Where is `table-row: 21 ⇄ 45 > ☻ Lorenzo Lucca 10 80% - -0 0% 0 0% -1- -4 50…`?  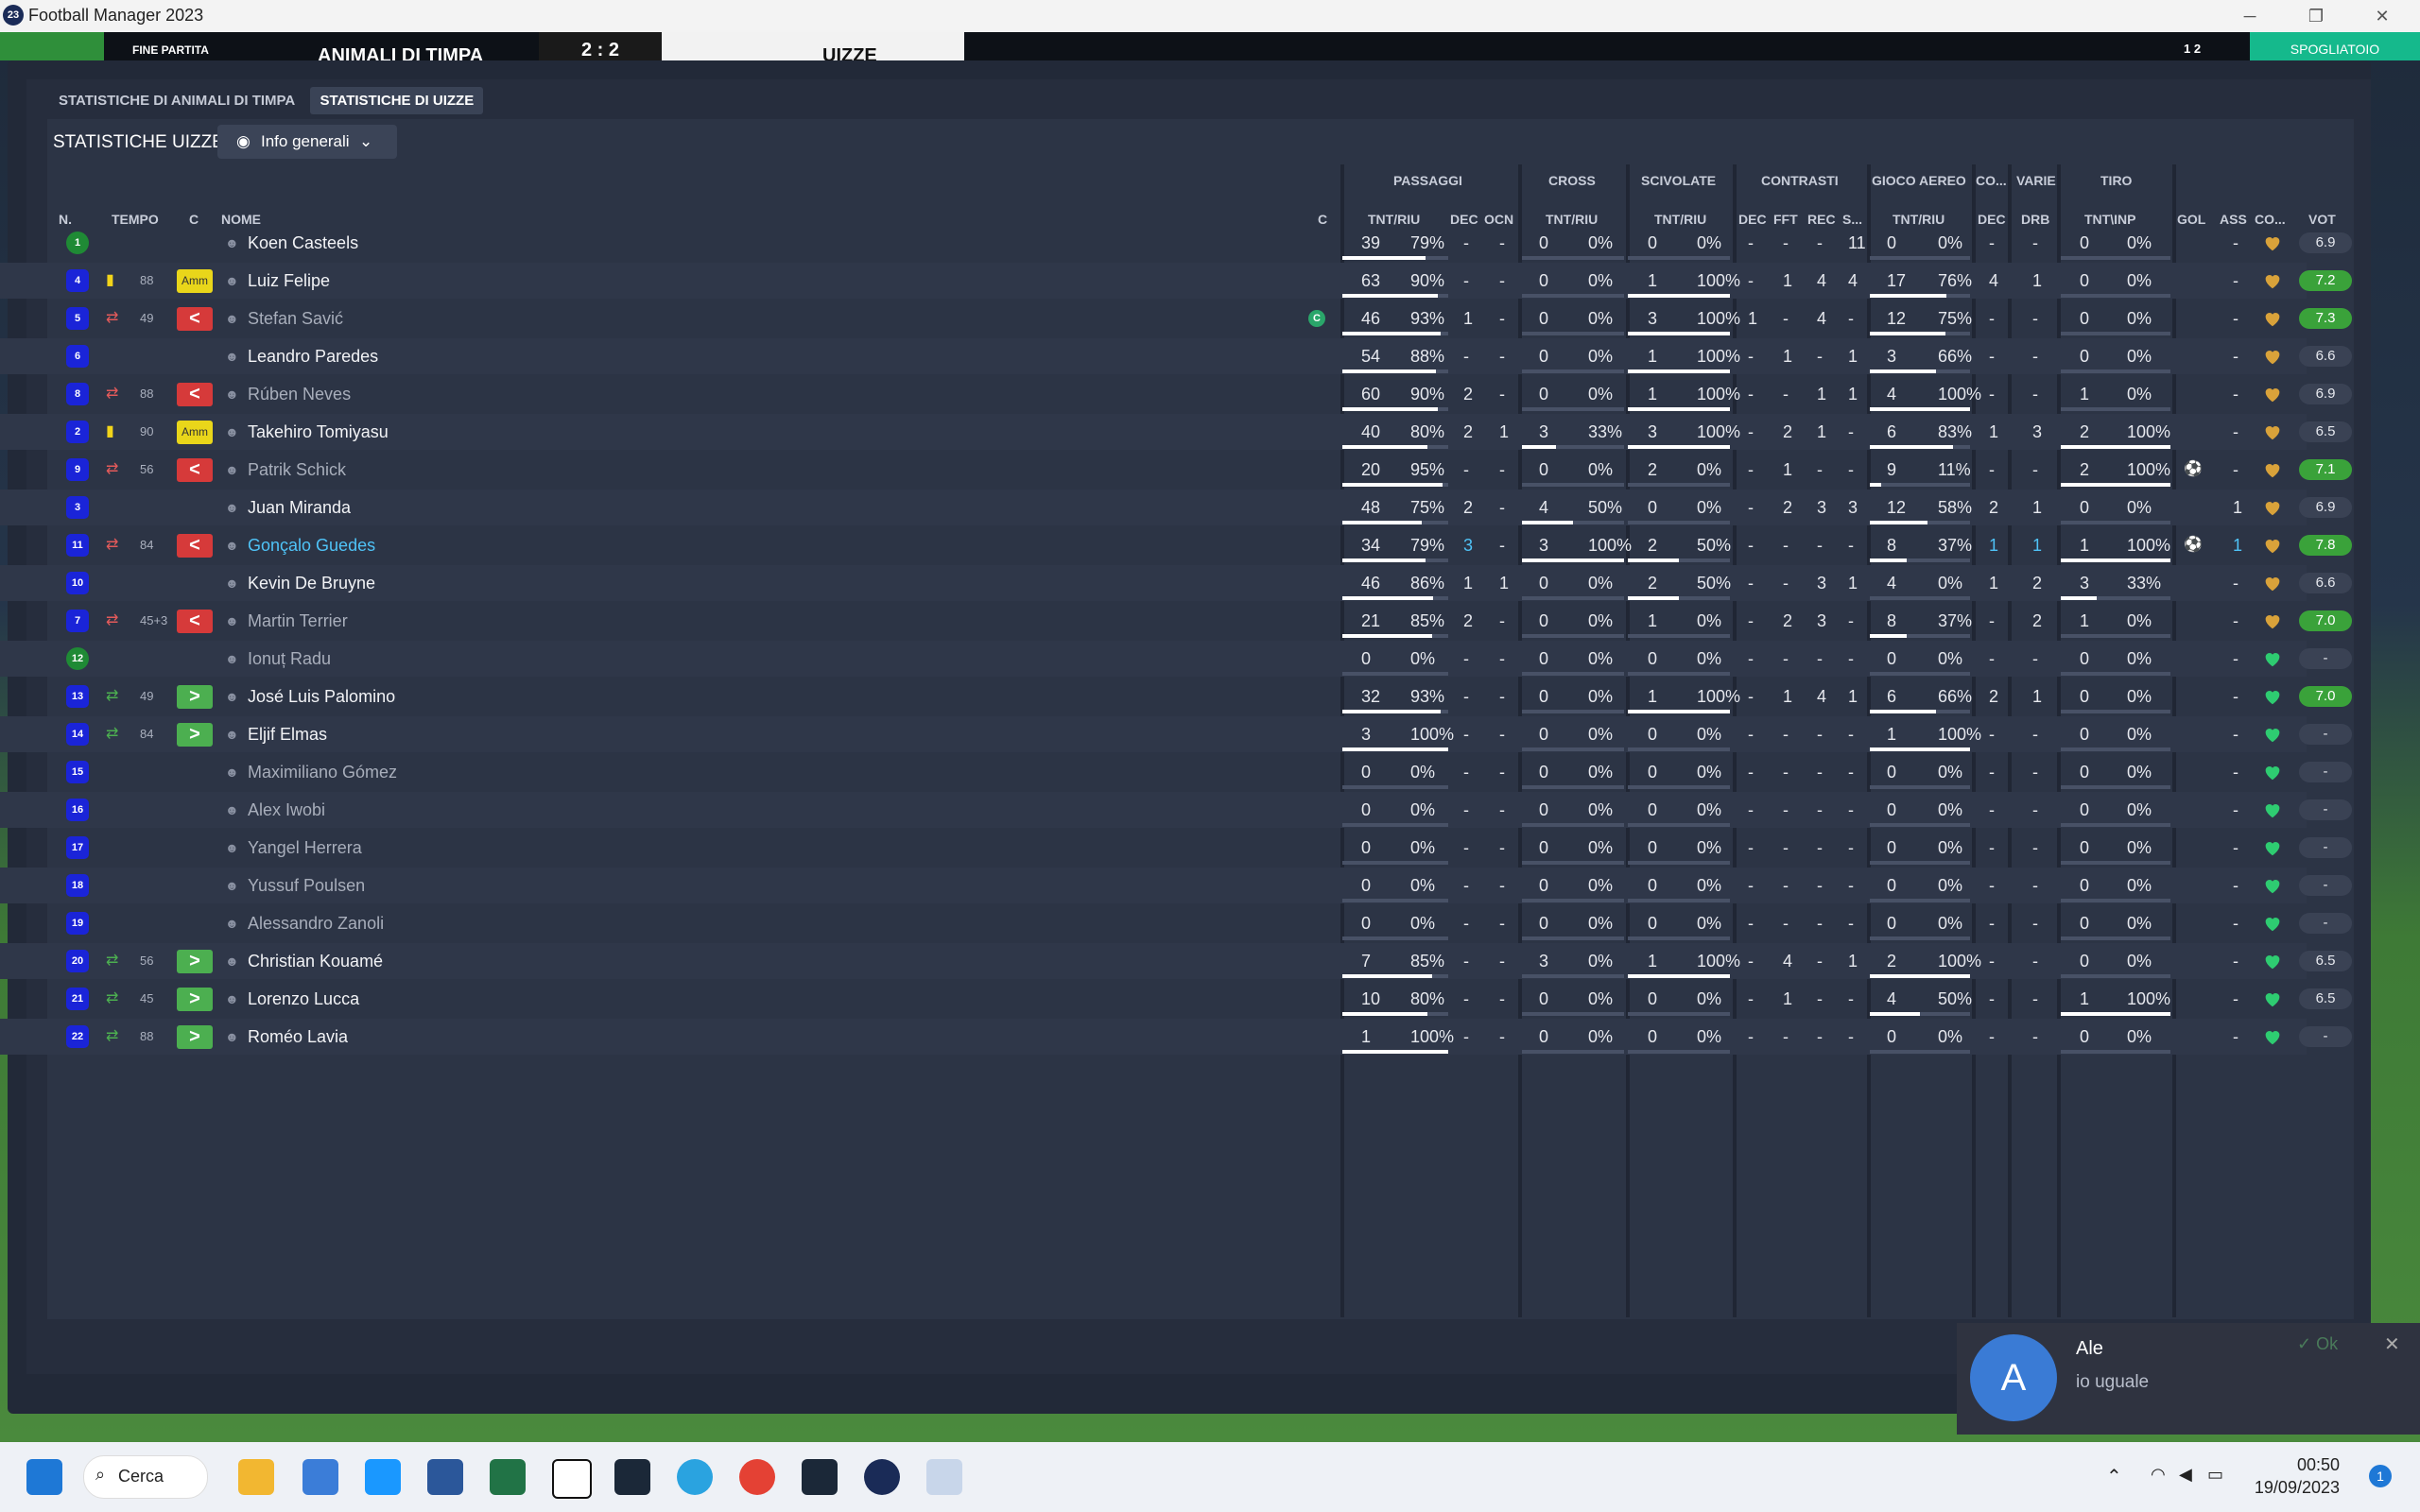 table-row: 21 ⇄ 45 > ☻ Lorenzo Lucca 10 80% - -0 0% 0 0% -1- -4 50… is located at coordinates (1176, 999).